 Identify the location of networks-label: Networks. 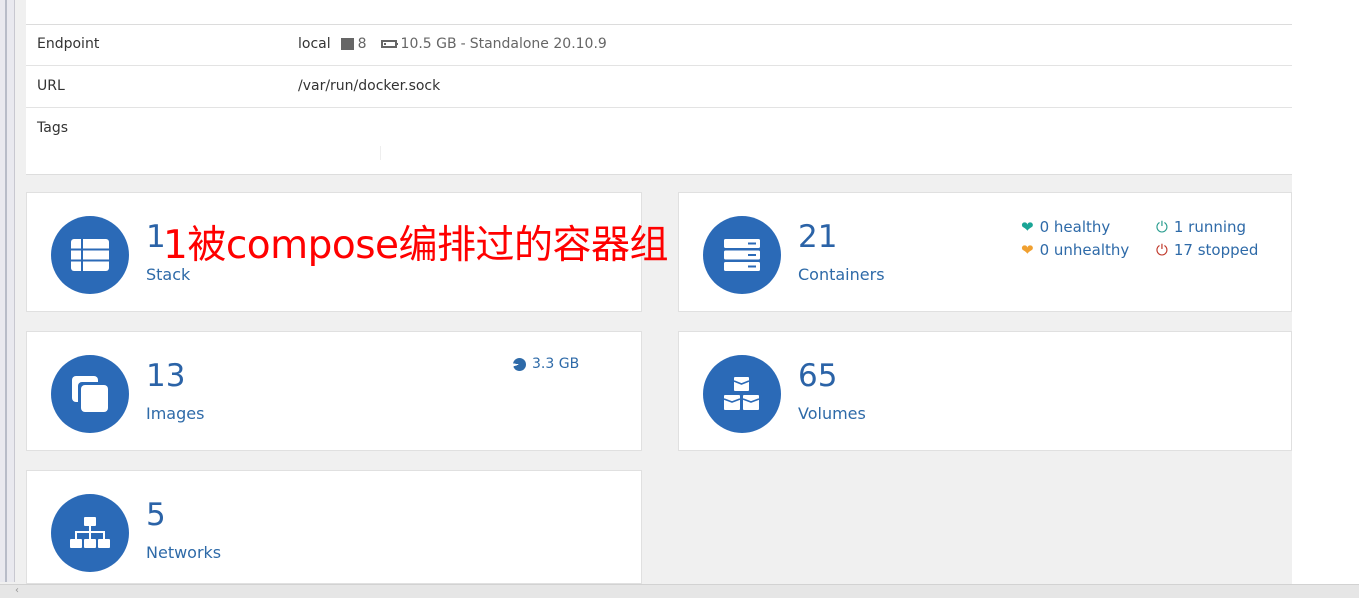
(184, 552).